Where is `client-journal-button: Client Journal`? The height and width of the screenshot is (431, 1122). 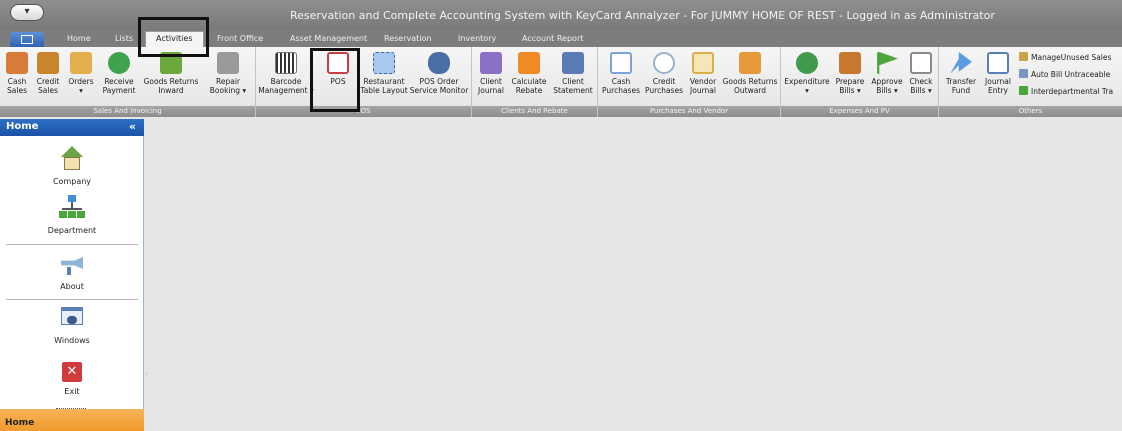 client-journal-button: Client Journal is located at coordinates (491, 73).